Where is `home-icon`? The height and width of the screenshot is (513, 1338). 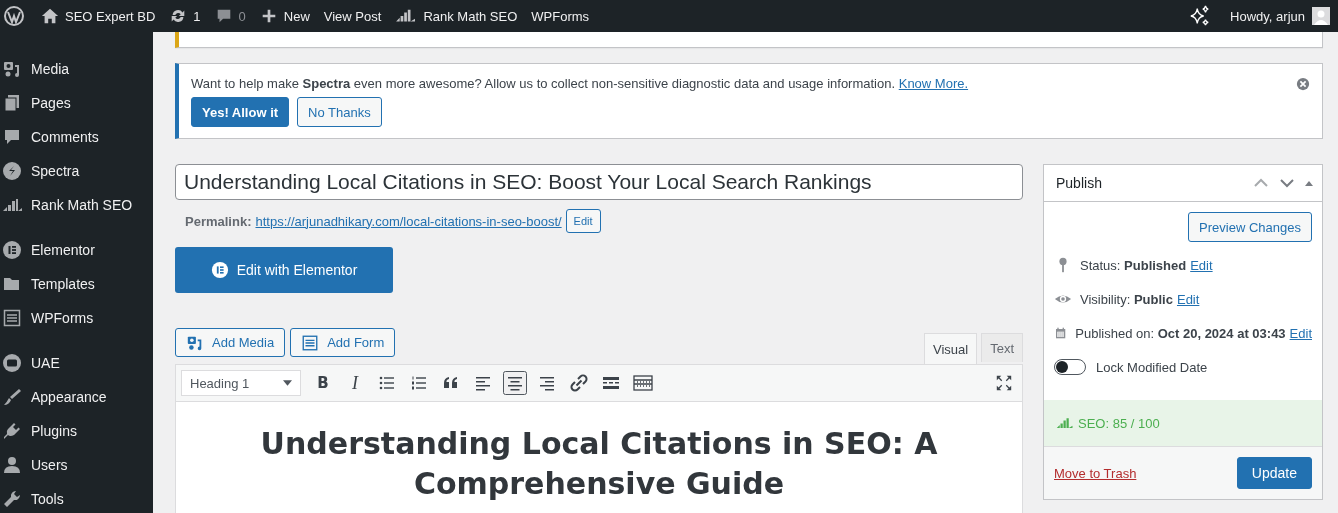 home-icon is located at coordinates (50, 16).